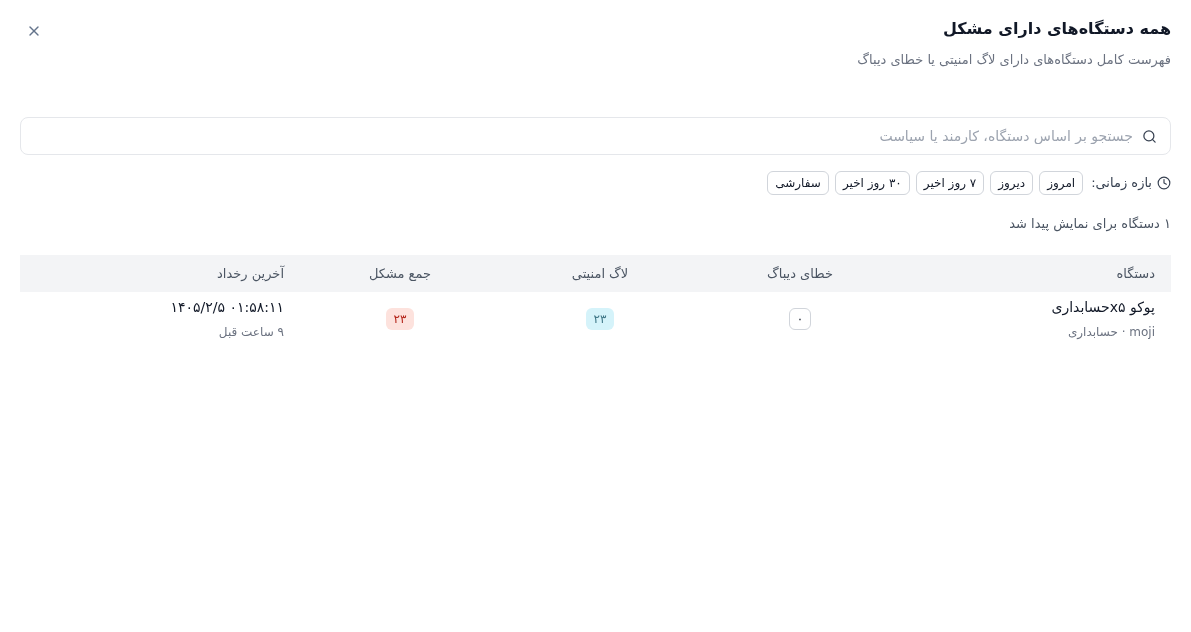  Describe the element at coordinates (1164, 183) in the screenshot. I see `clock-icon` at that location.